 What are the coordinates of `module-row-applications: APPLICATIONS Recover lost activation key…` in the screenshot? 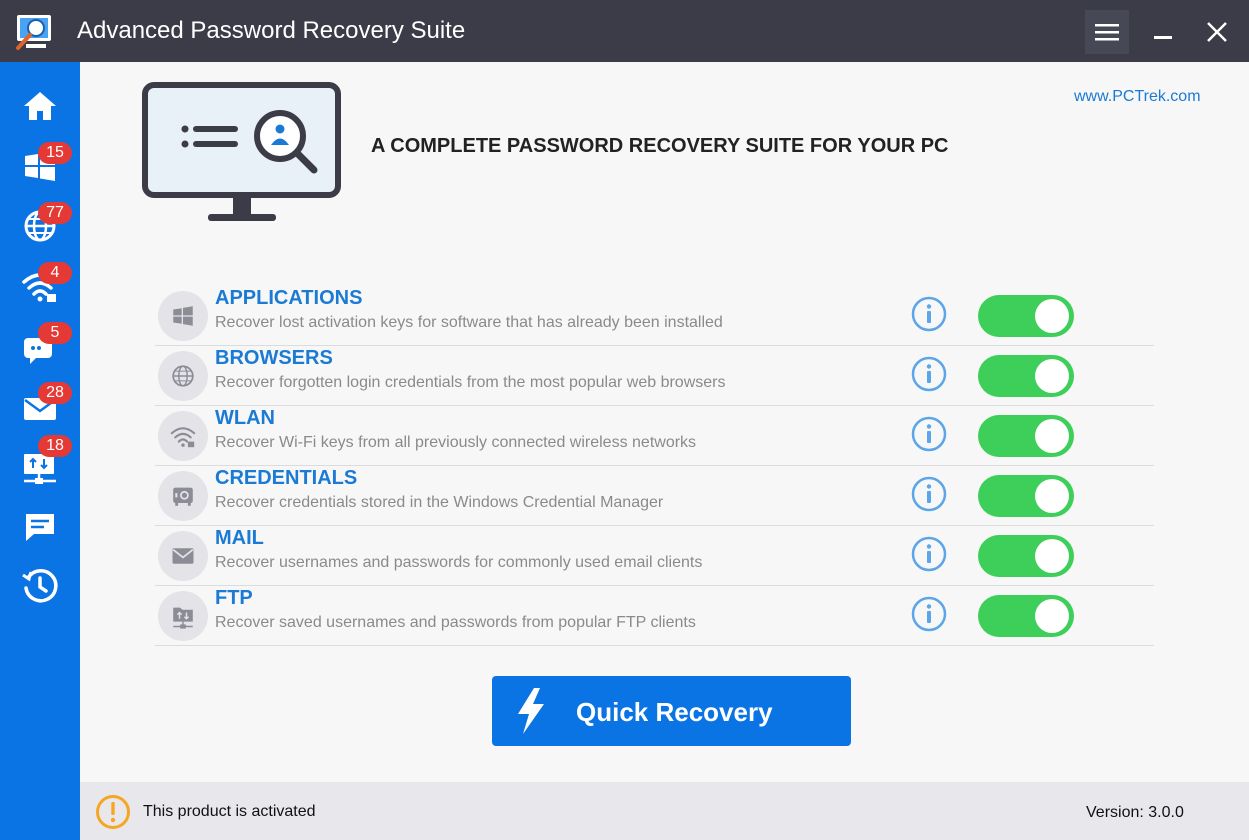 It's located at (654, 315).